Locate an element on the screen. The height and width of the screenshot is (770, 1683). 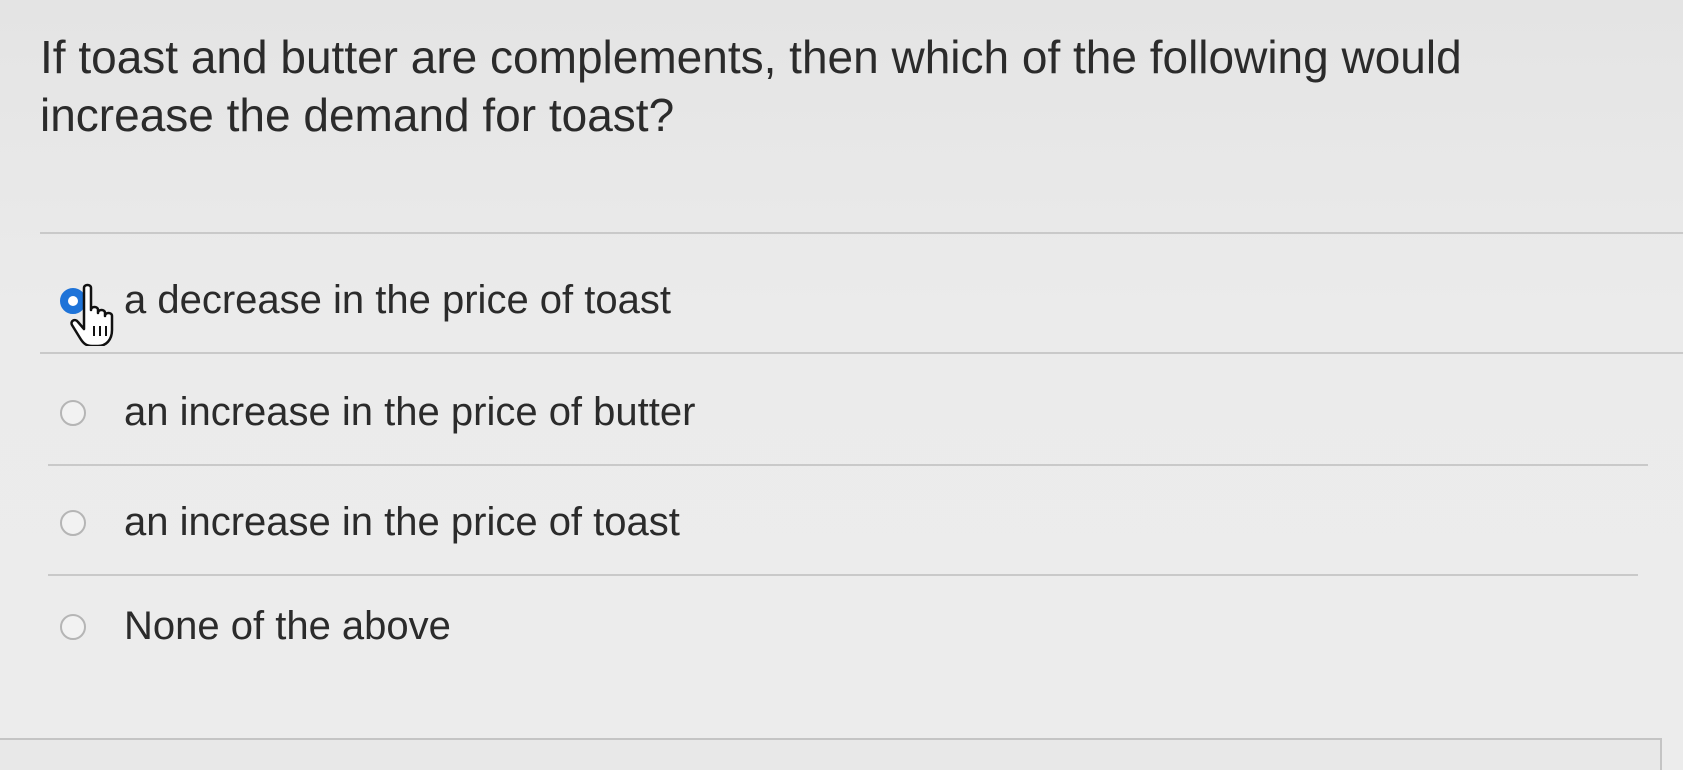
answer-option-label: a decrease in the price of toast is located at coordinates (397, 300).